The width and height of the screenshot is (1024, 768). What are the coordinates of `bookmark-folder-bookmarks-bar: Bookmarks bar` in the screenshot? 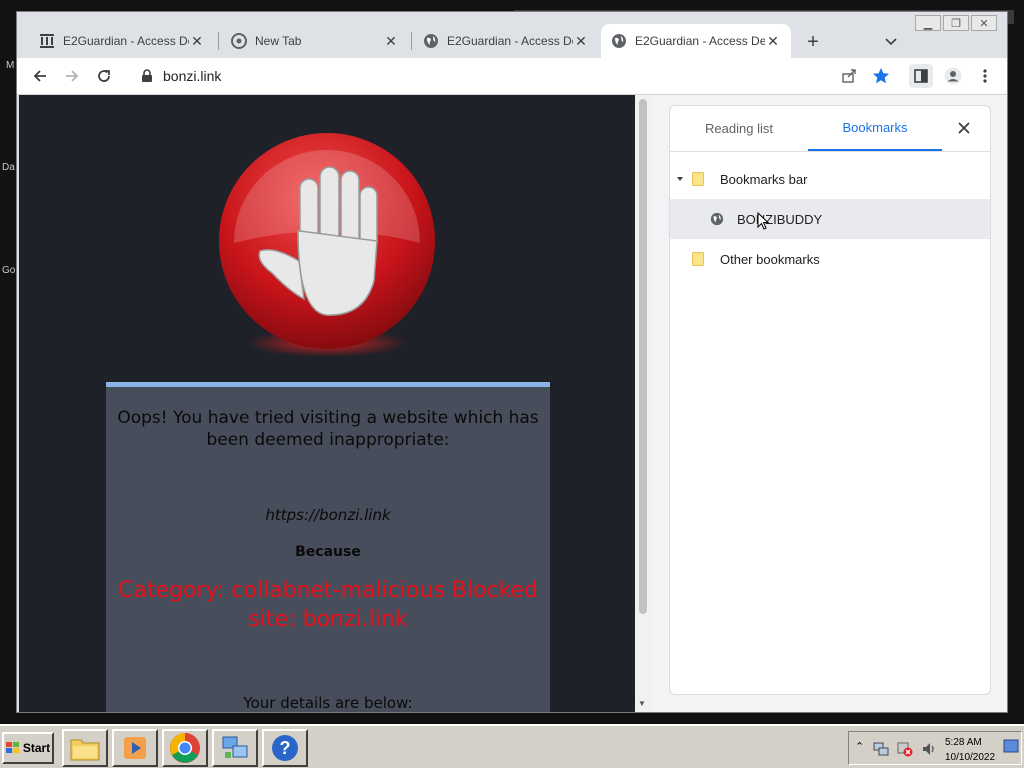 It's located at (830, 179).